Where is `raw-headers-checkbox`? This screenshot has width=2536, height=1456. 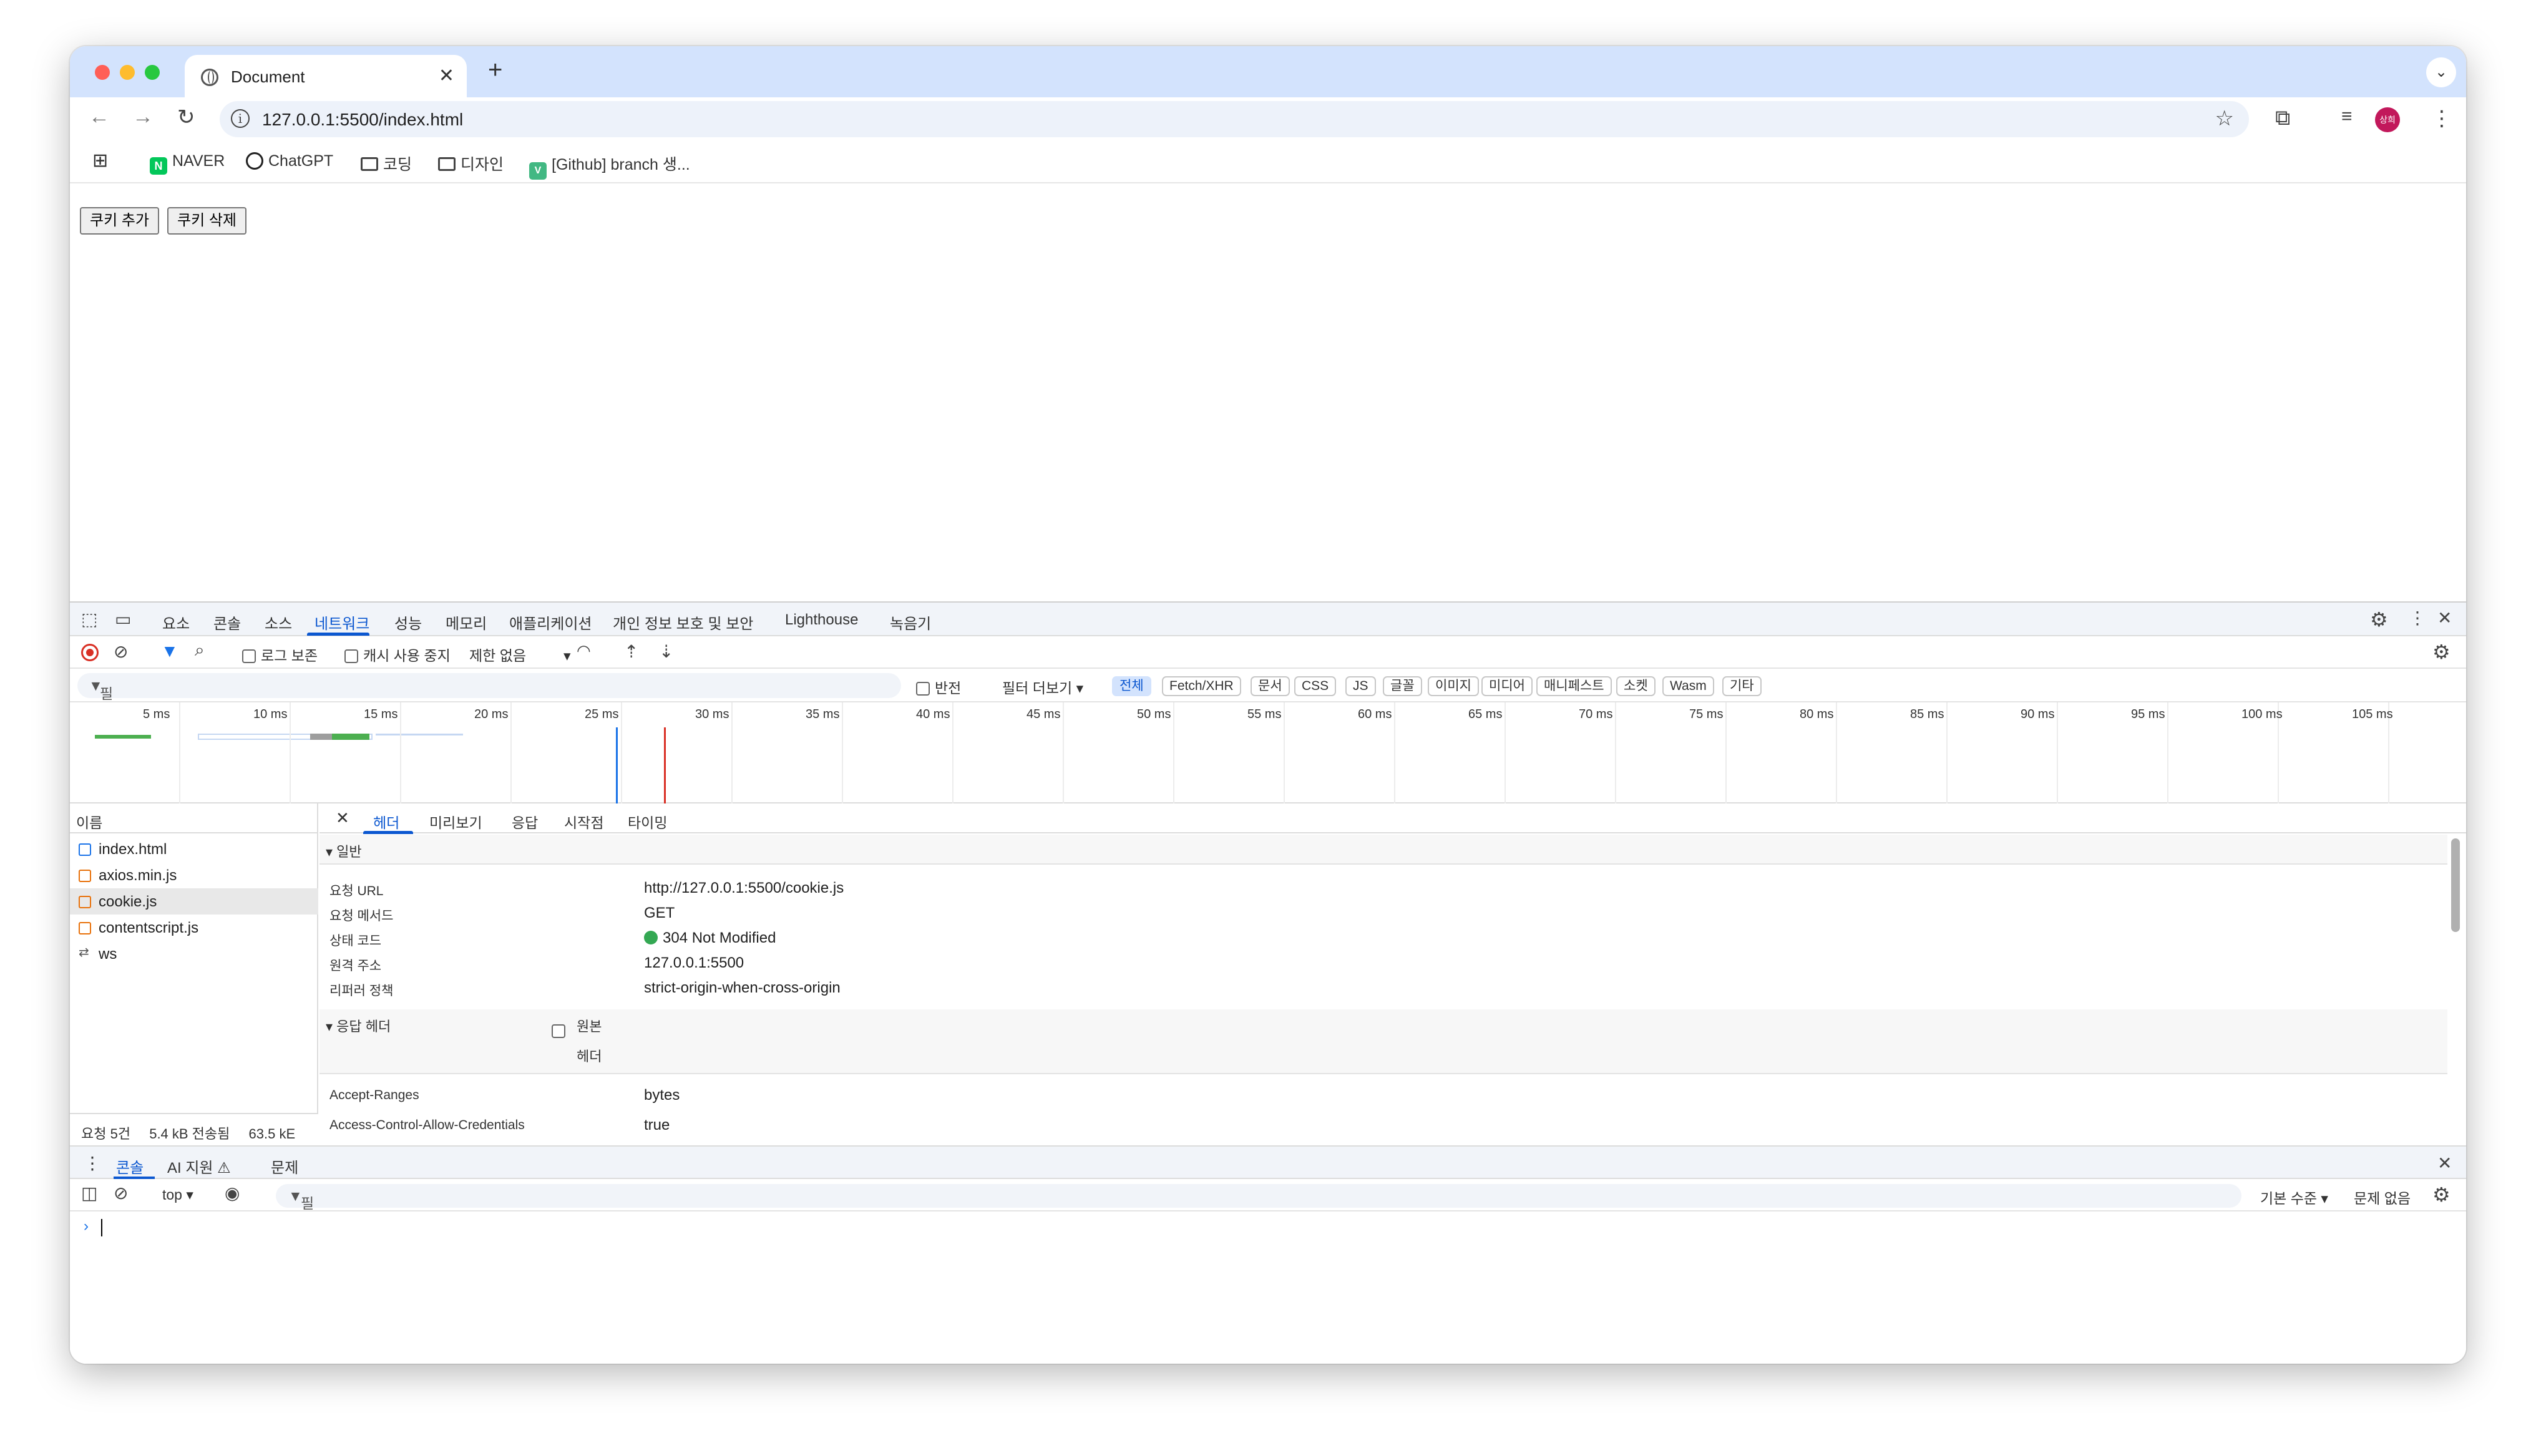 raw-headers-checkbox is located at coordinates (561, 1031).